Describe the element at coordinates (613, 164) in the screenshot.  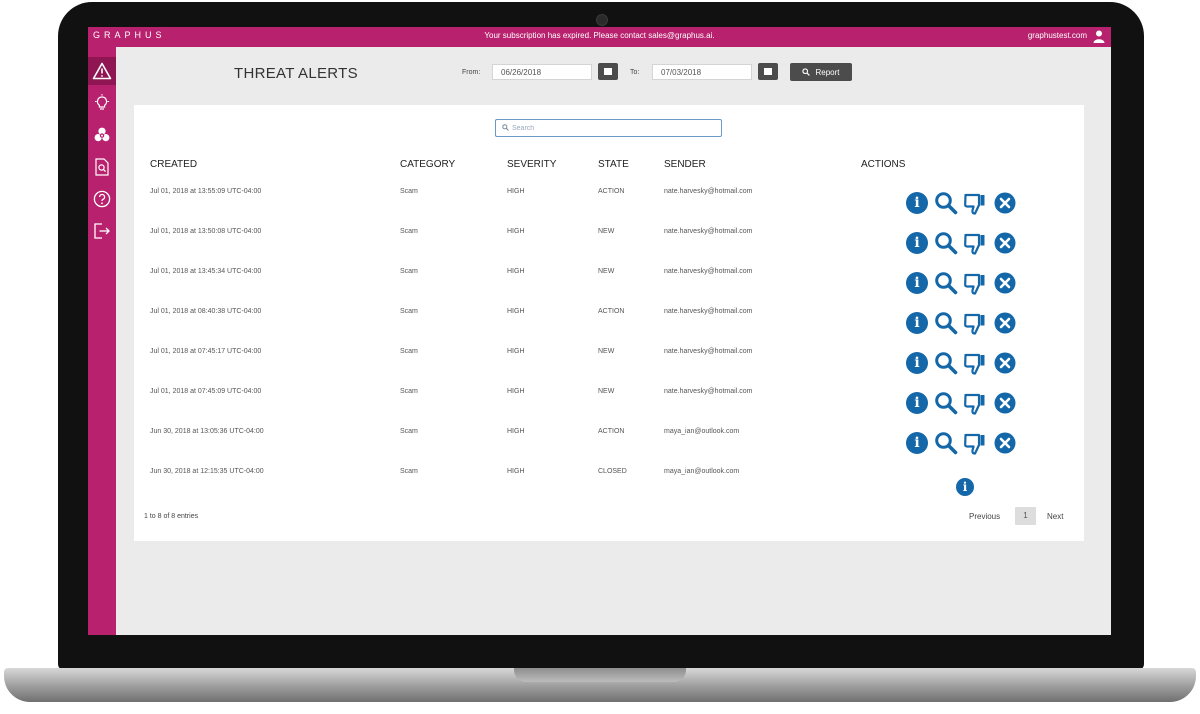
I see `column-header-state: STATE` at that location.